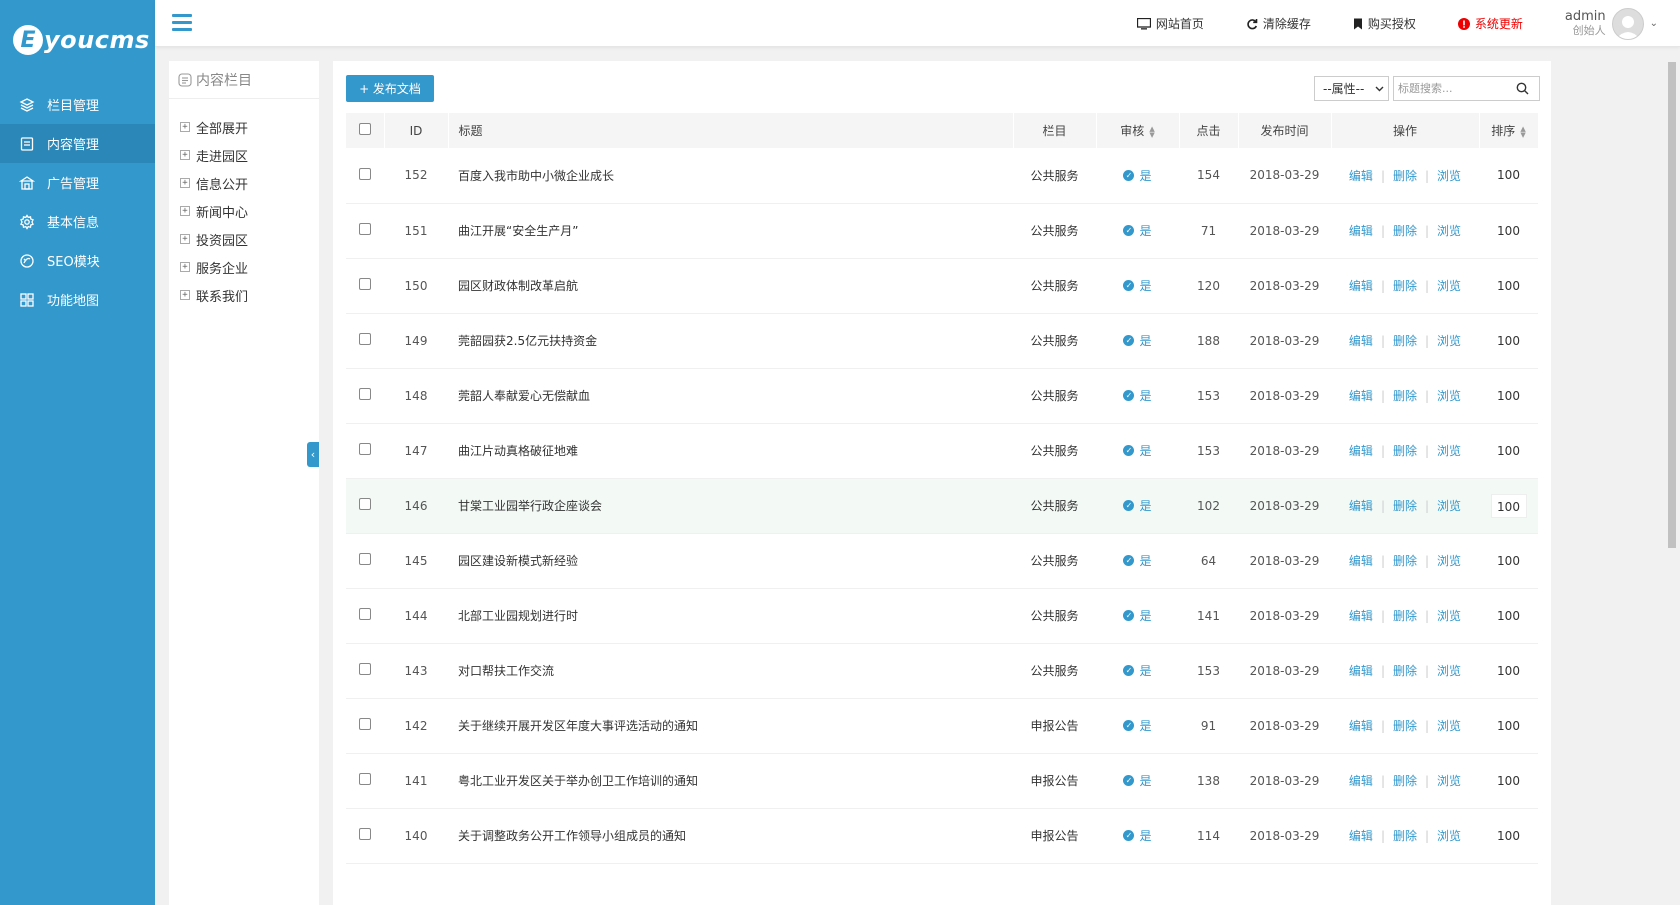  What do you see at coordinates (77, 104) in the screenshot?
I see `sidebar-item-columns: 栏目管理` at bounding box center [77, 104].